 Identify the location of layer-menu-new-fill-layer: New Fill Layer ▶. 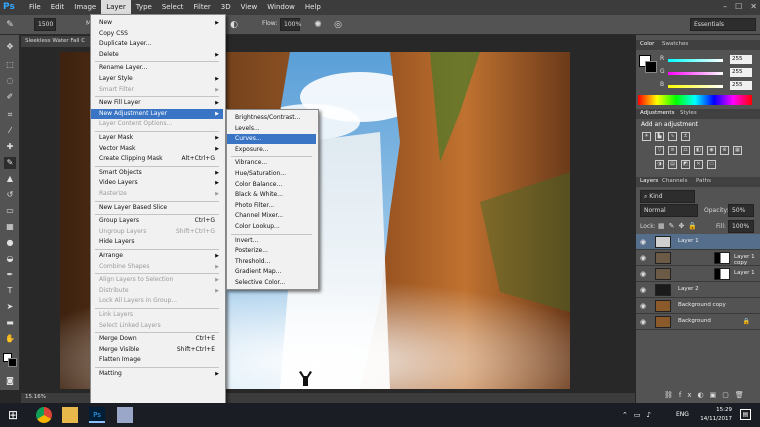
(157, 103).